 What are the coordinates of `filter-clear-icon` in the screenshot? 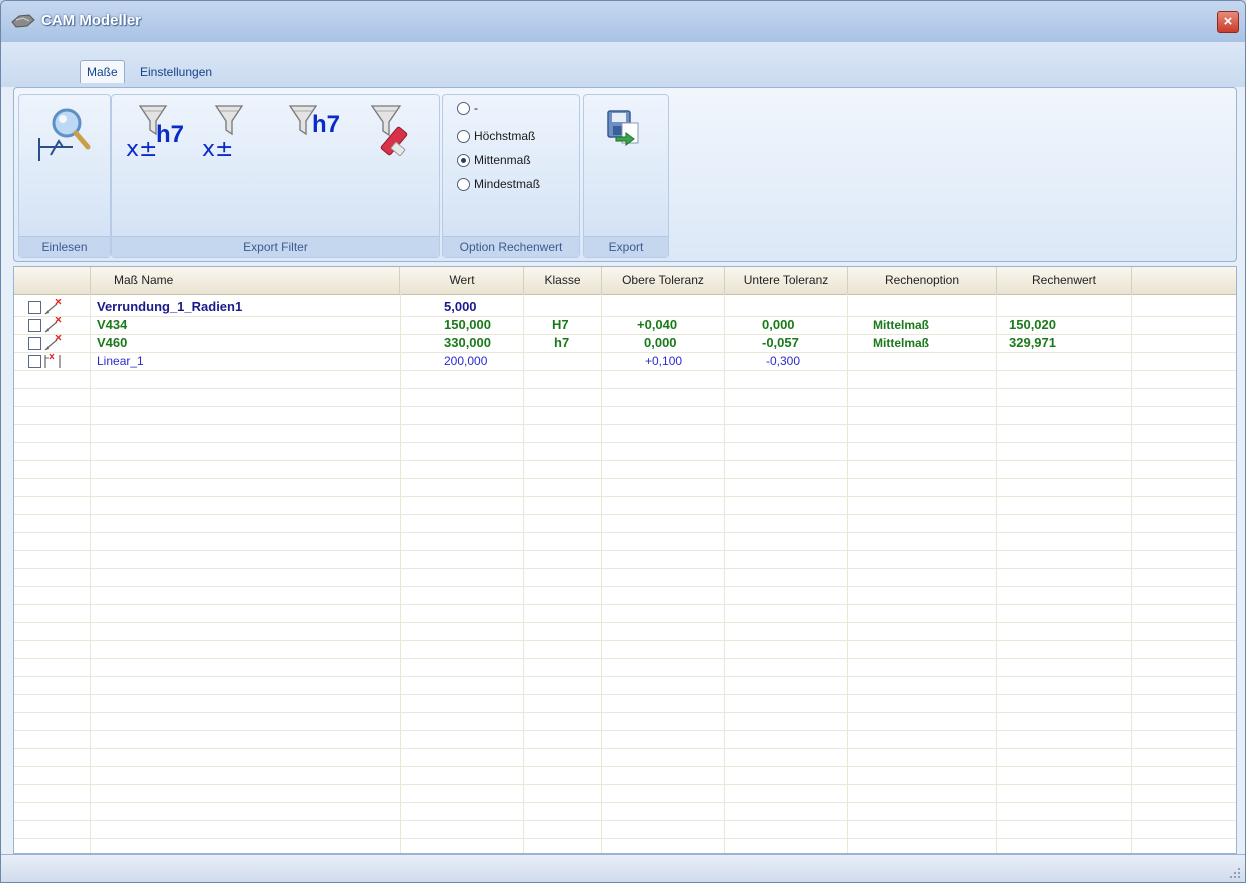 It's located at (389, 131).